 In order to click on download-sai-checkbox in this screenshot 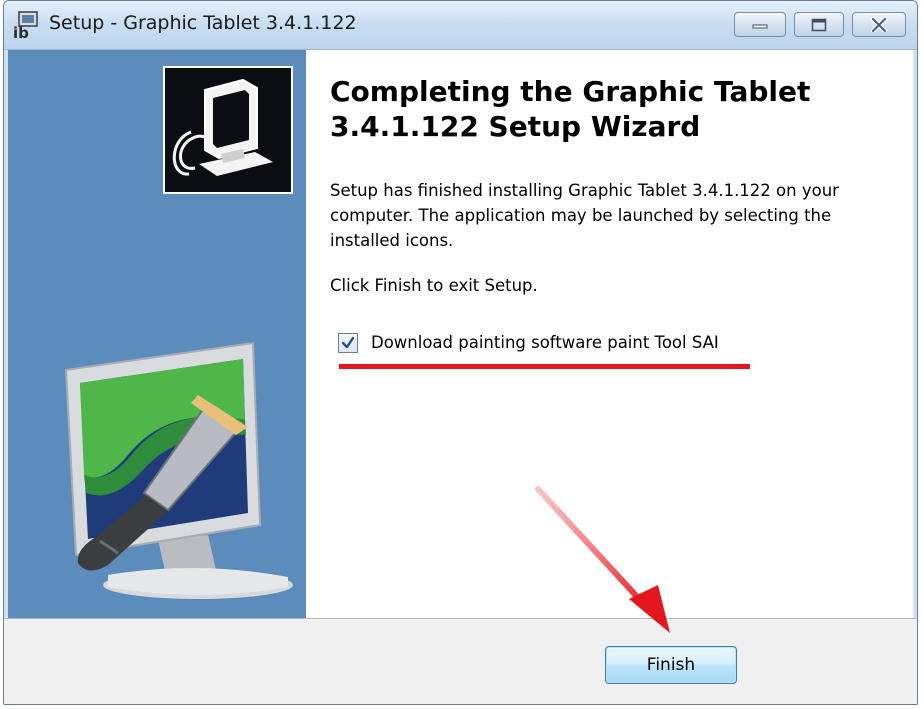, I will do `click(348, 343)`.